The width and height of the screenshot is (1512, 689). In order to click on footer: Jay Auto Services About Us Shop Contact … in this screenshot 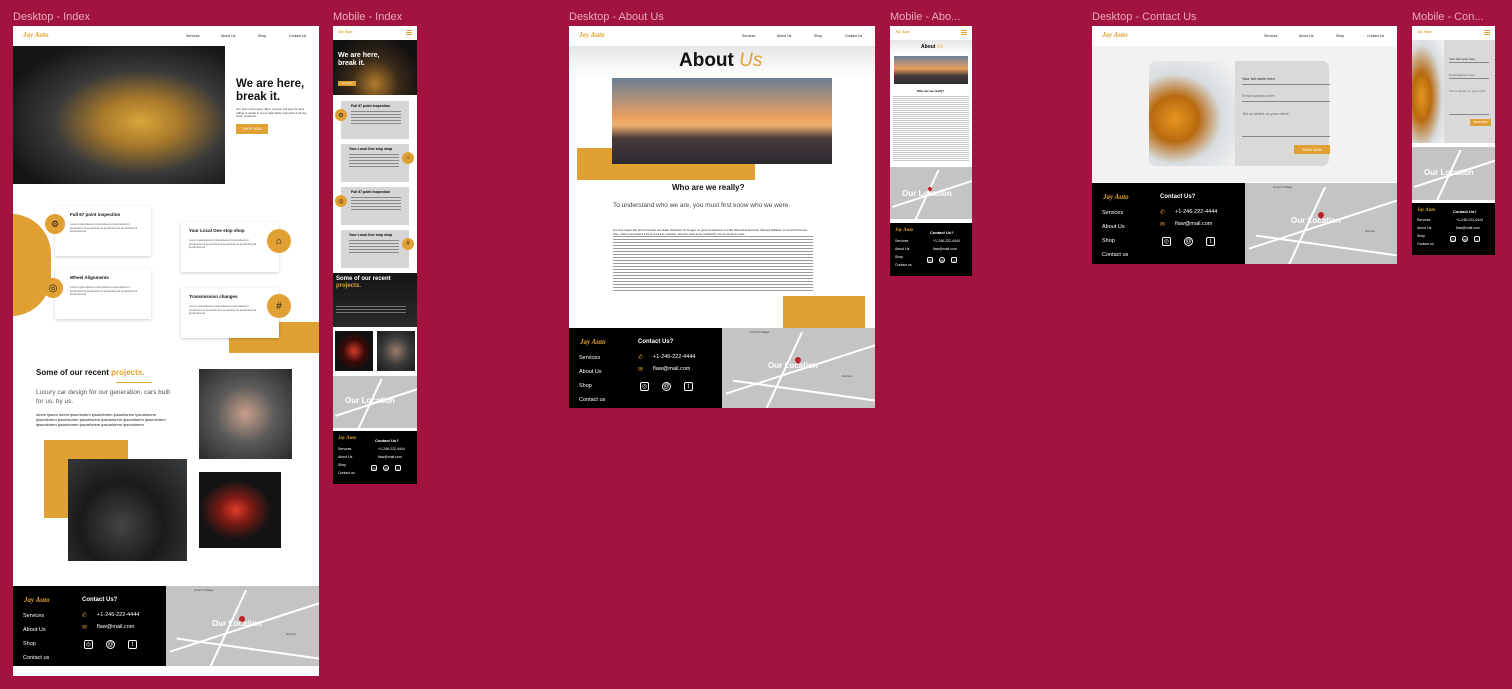, I will do `click(1168, 223)`.